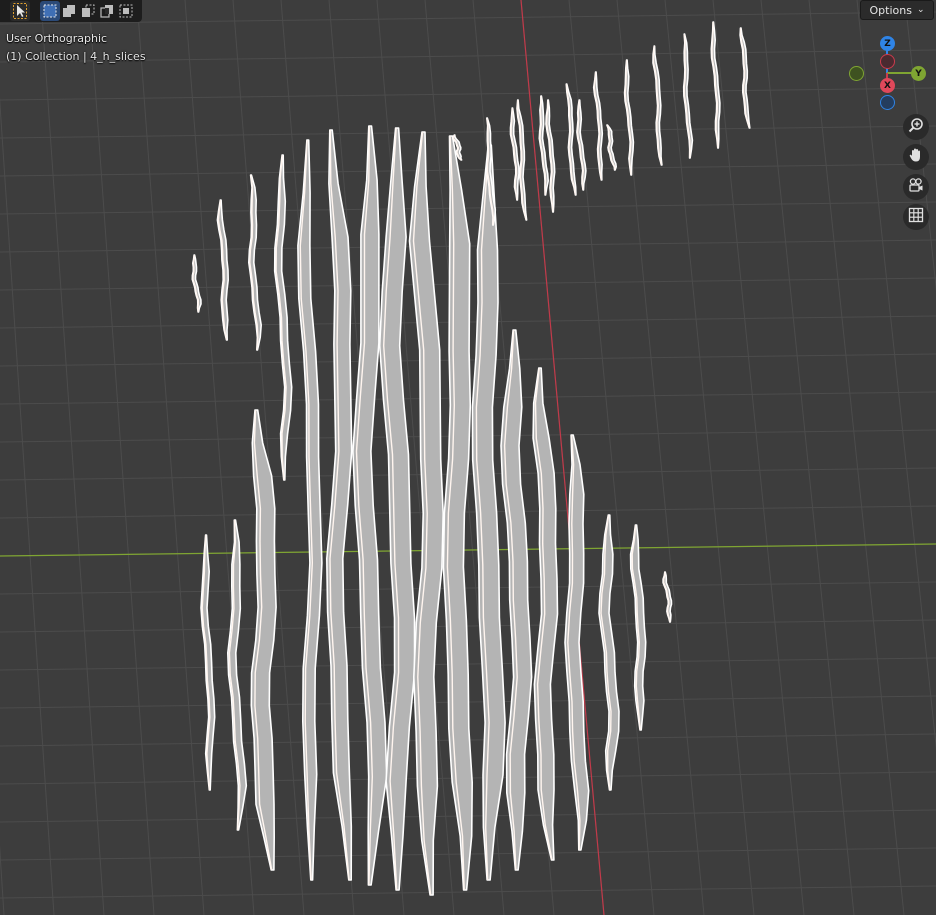  I want to click on cursor-icon, so click(20, 11).